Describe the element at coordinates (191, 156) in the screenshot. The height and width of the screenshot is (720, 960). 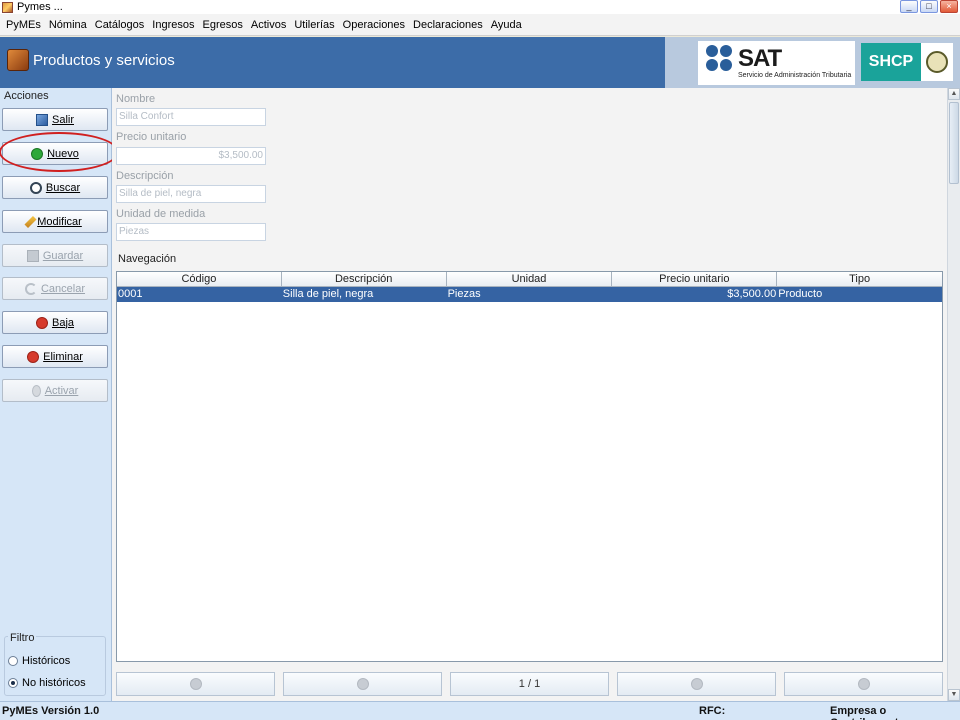
I see `precio-field: $3,500.00` at that location.